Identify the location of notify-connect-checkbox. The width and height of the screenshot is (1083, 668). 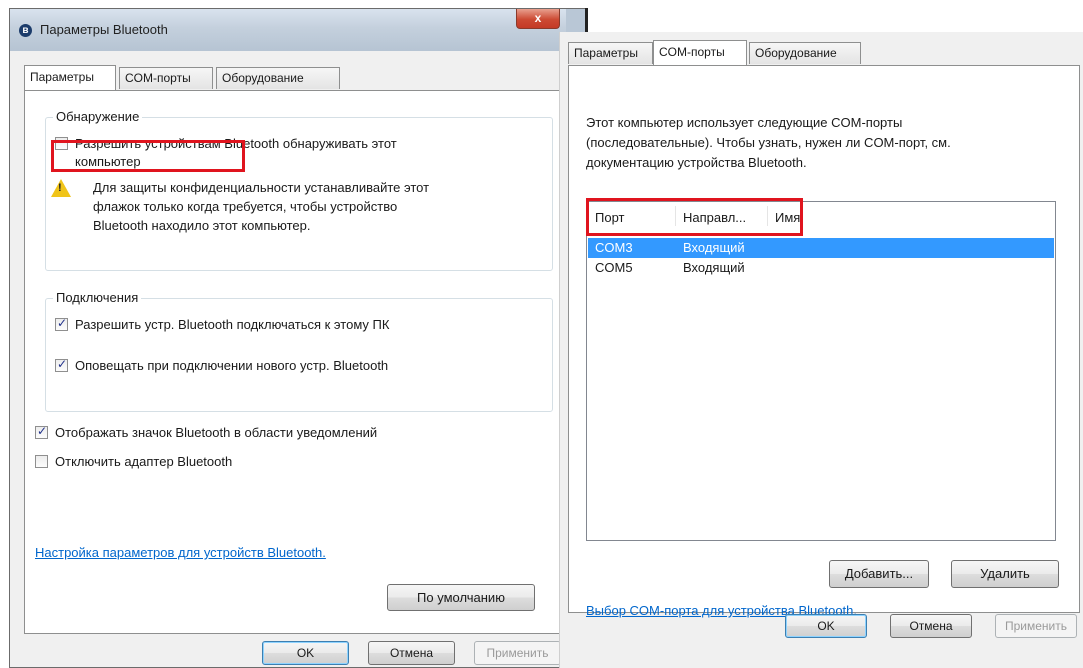
(61, 364).